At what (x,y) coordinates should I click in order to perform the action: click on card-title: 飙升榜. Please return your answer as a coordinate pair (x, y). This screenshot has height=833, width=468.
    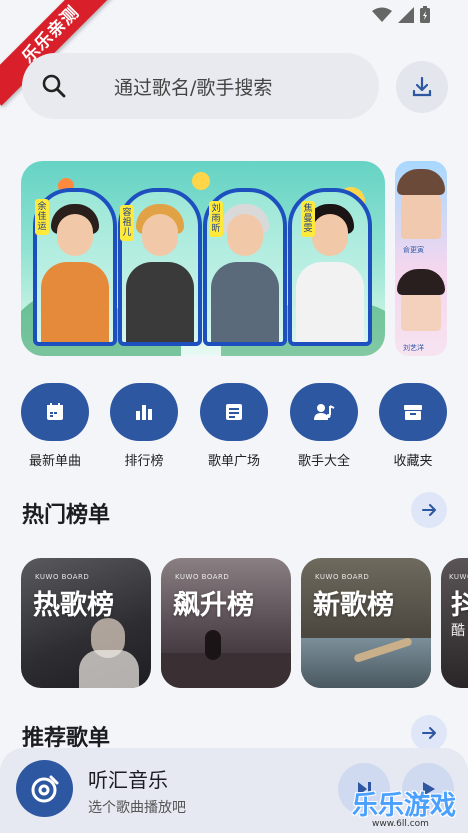
    Looking at the image, I should click on (213, 605).